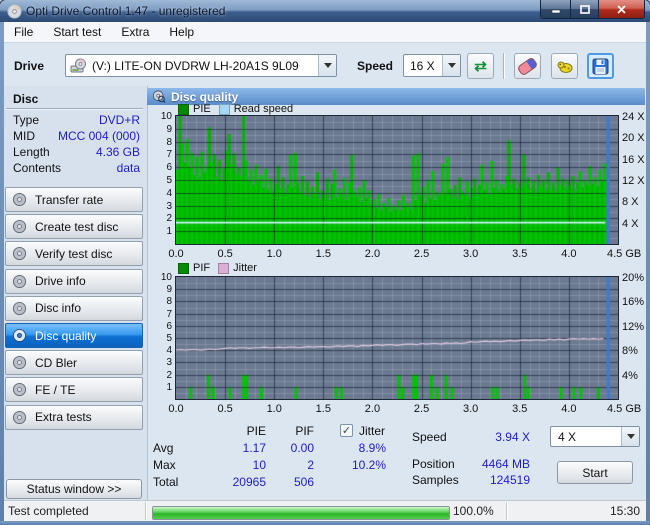 This screenshot has width=650, height=525. I want to click on title-bar: Opti Drive Control 1.47 - unregistered, so click(325, 11).